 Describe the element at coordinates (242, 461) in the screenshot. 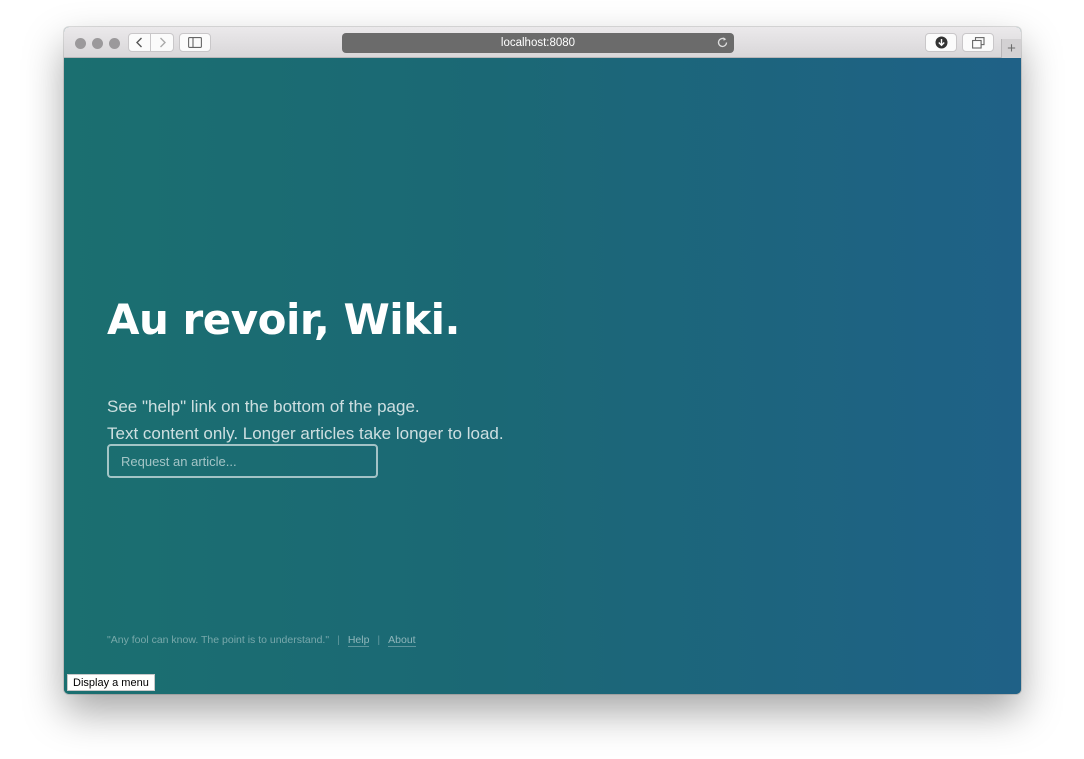

I see `article-search-input` at that location.